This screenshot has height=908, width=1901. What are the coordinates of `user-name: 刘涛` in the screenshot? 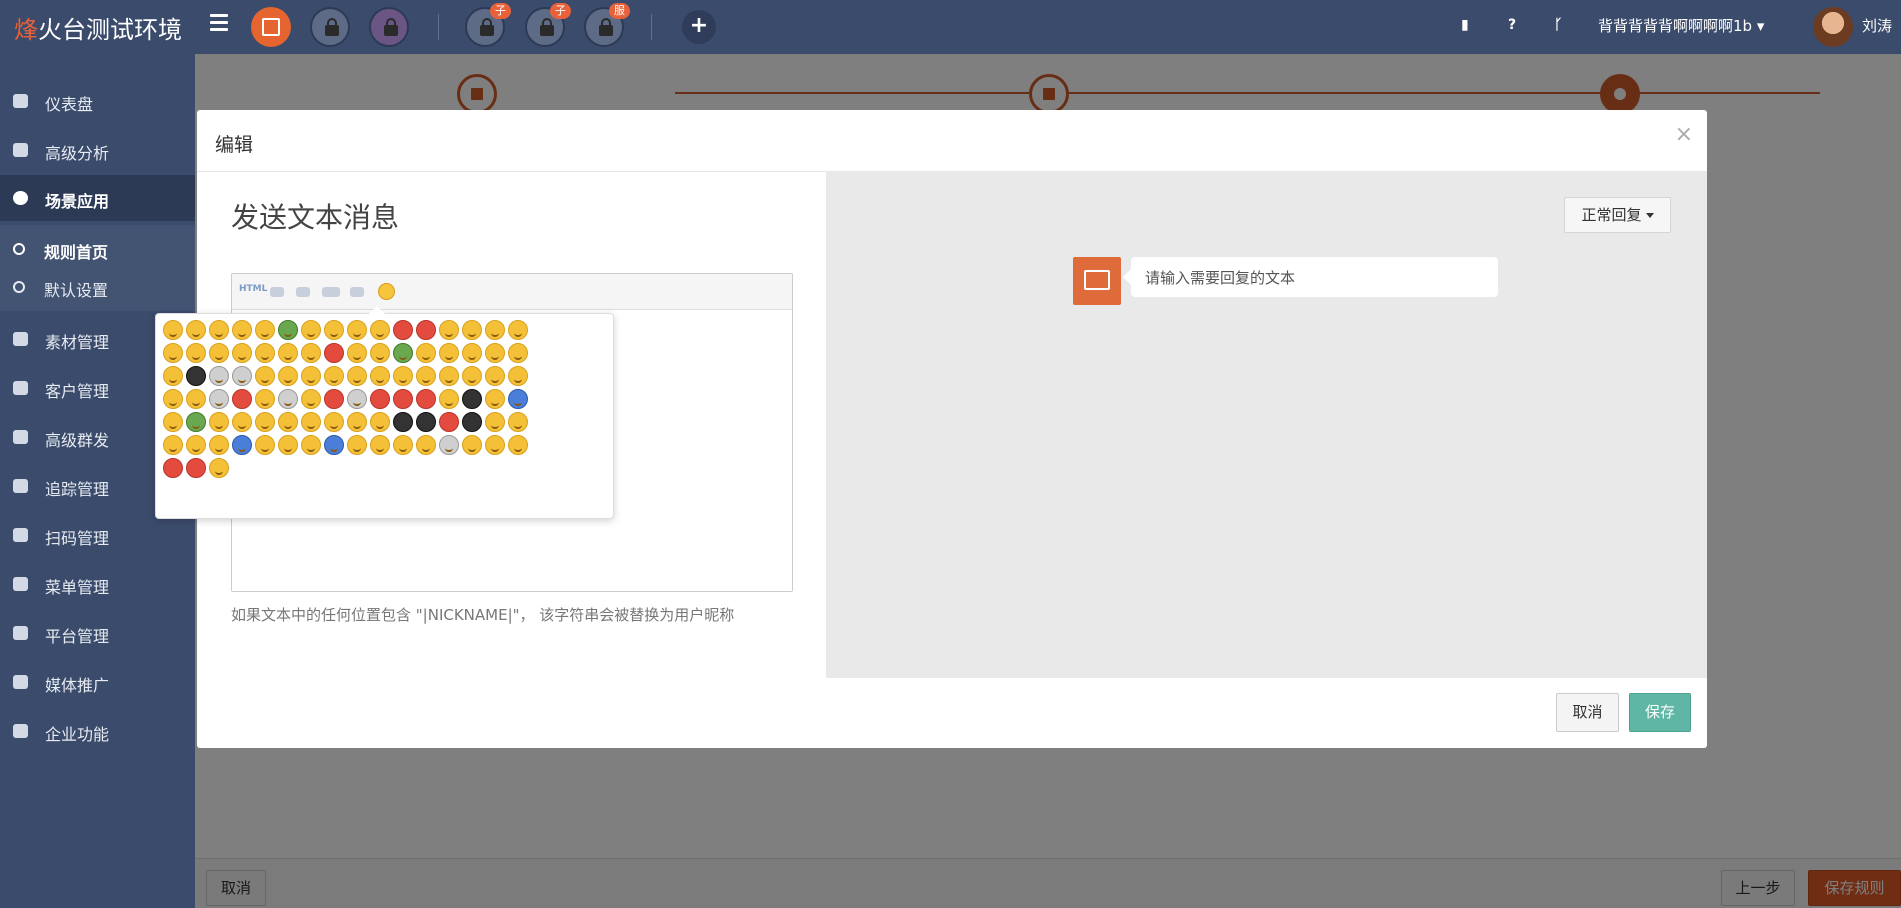 It's located at (1877, 25).